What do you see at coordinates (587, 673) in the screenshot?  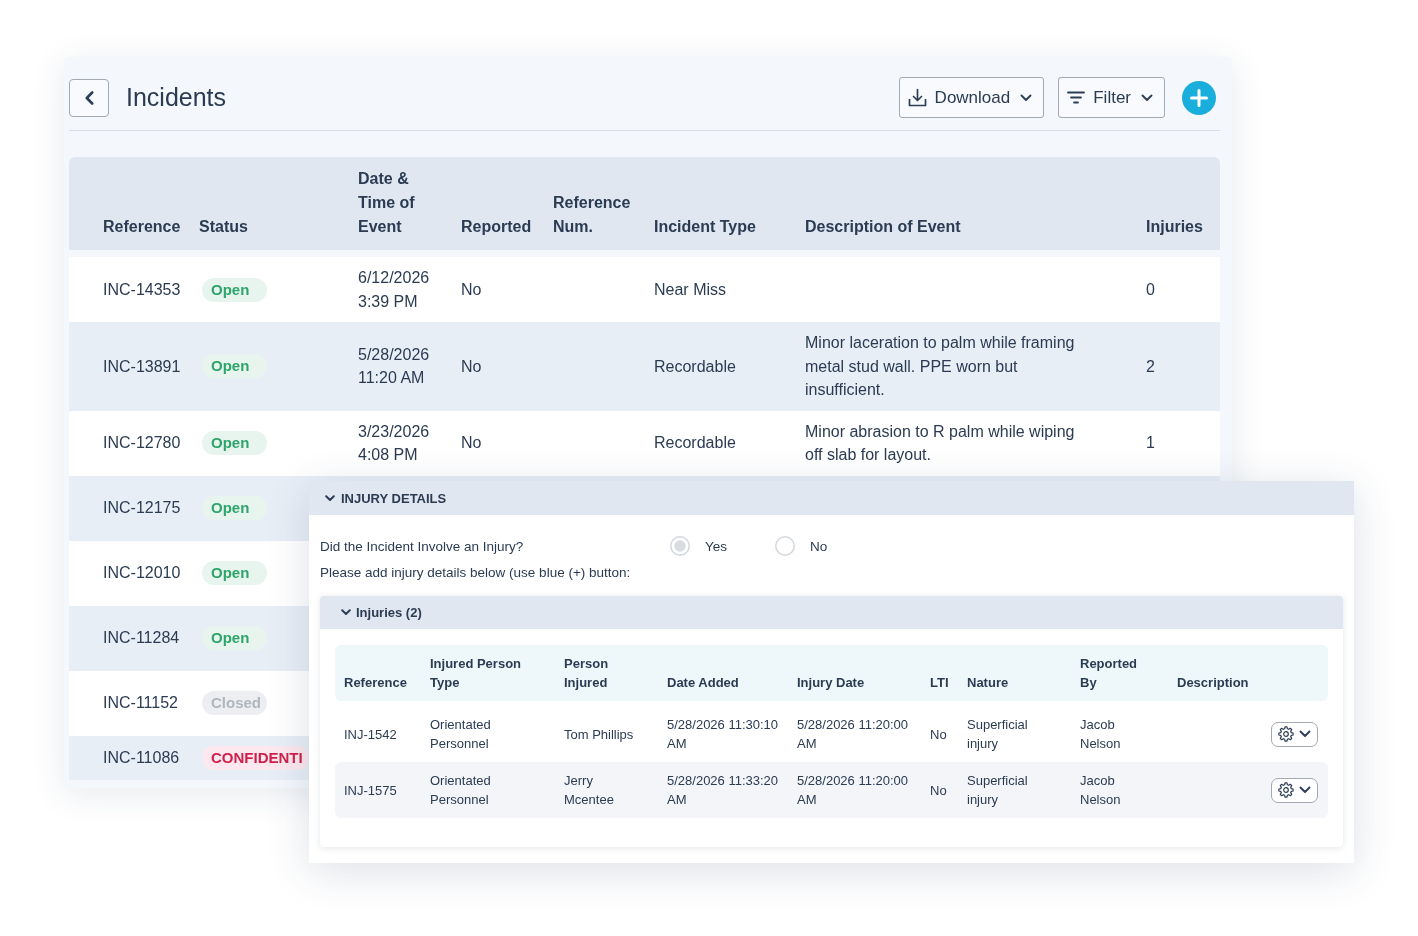 I see `column-header: Person Injured` at bounding box center [587, 673].